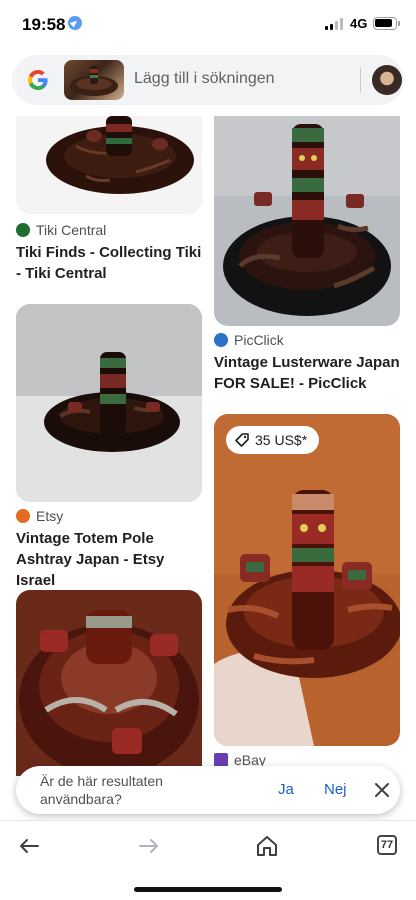 This screenshot has height=900, width=416. What do you see at coordinates (267, 846) in the screenshot?
I see `home-icon` at bounding box center [267, 846].